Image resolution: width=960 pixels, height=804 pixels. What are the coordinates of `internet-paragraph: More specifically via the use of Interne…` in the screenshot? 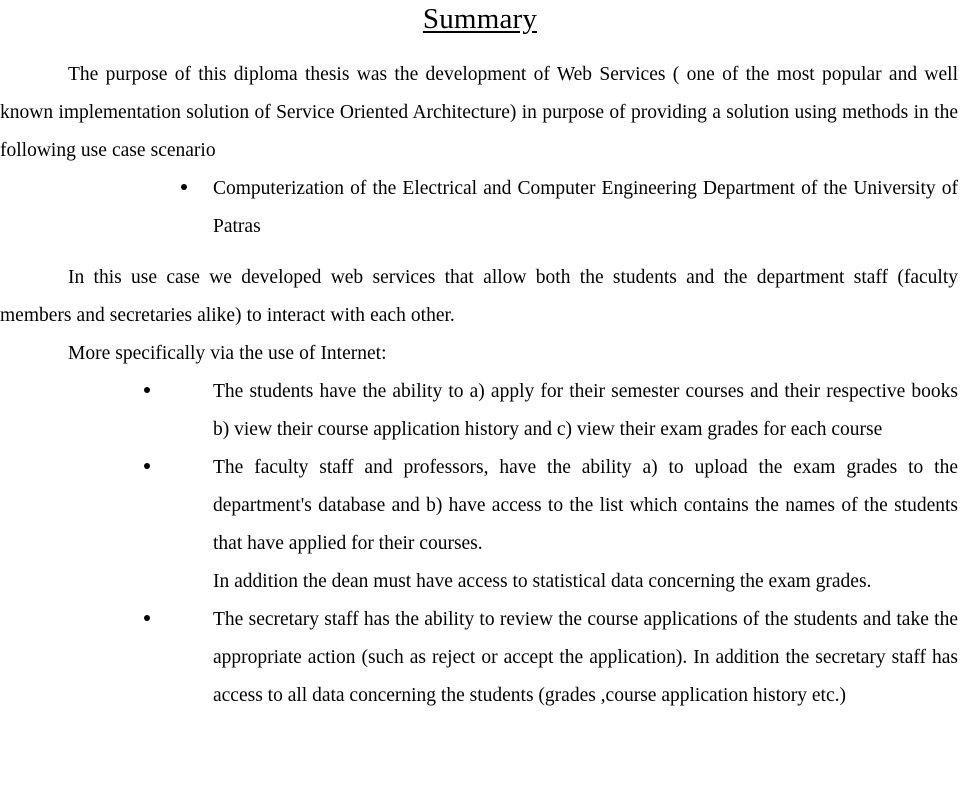 It's located at (227, 353).